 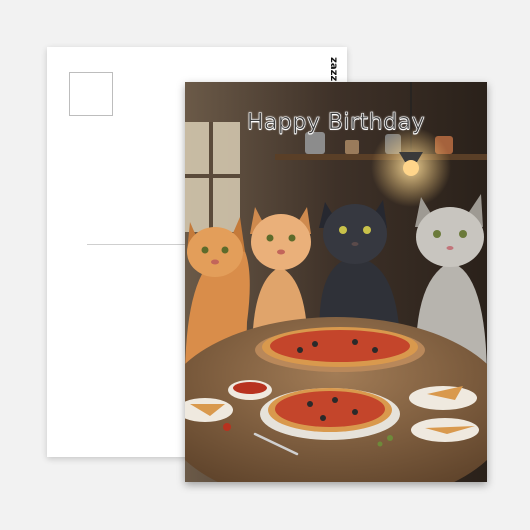 I want to click on pizza-front, so click(x=330, y=414).